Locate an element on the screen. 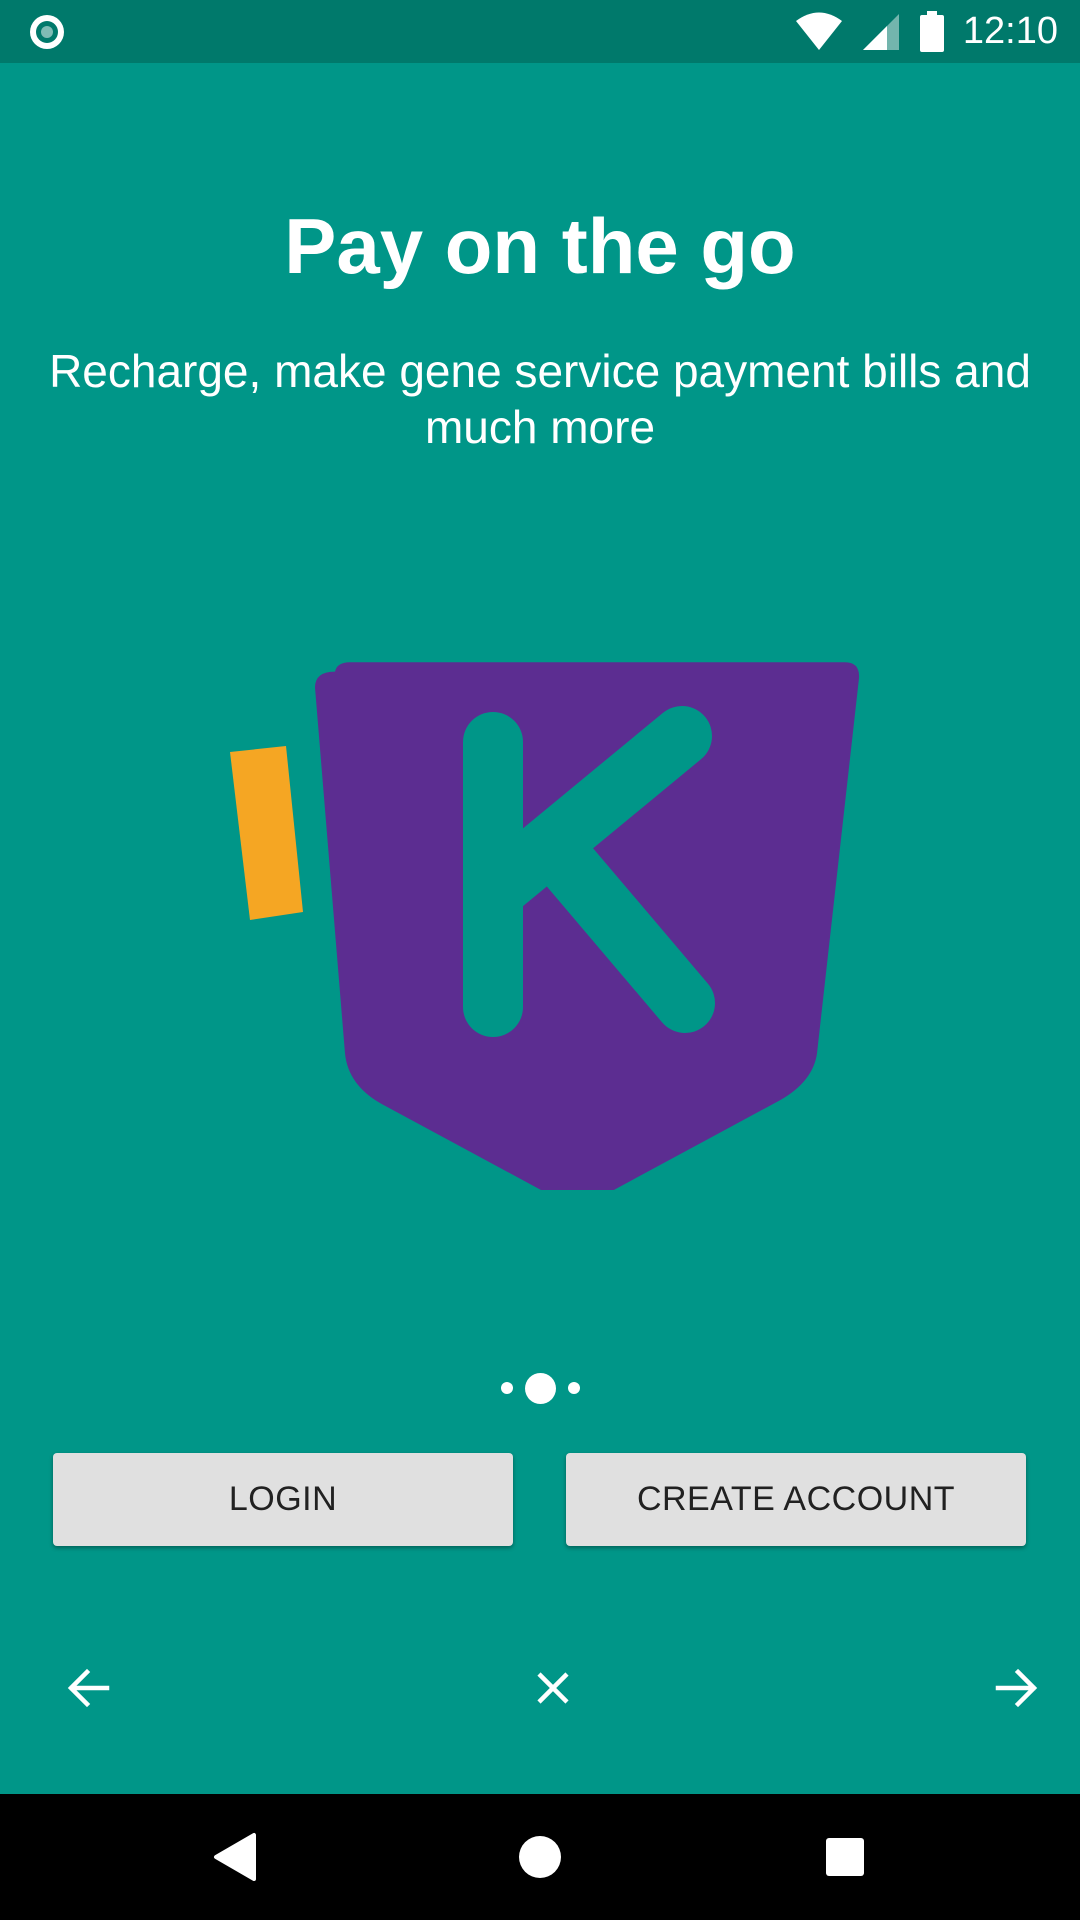 The width and height of the screenshot is (1080, 1920). status-time: 12:10 is located at coordinates (1010, 31).